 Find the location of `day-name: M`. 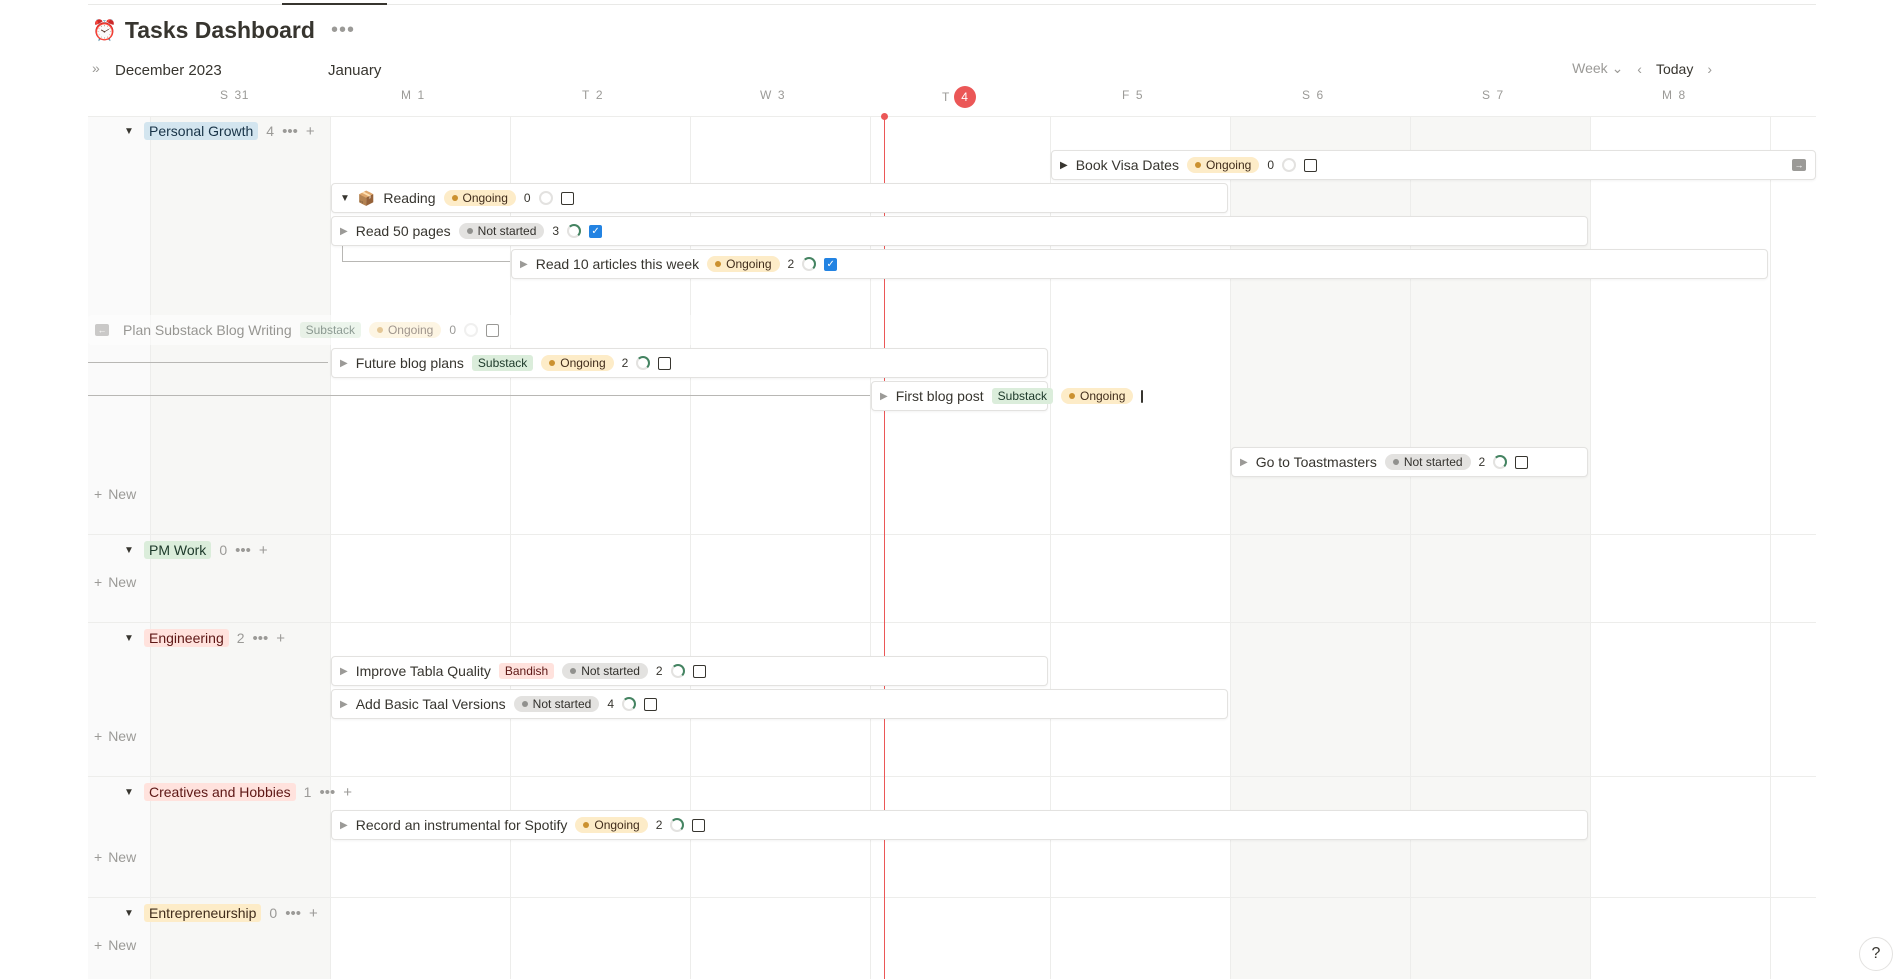

day-name: M is located at coordinates (1667, 95).